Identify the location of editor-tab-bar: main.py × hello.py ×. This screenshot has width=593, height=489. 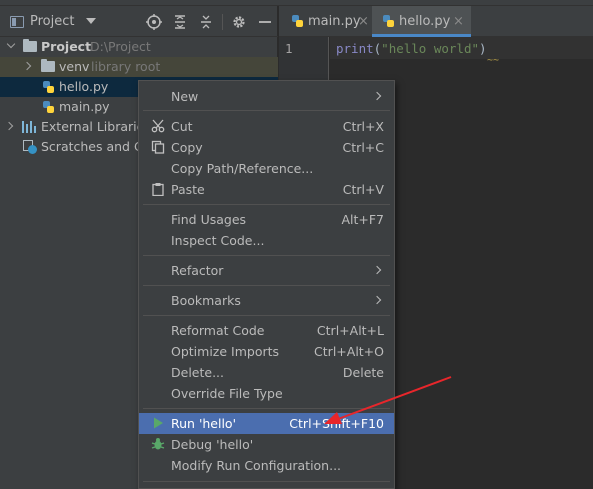
(436, 21).